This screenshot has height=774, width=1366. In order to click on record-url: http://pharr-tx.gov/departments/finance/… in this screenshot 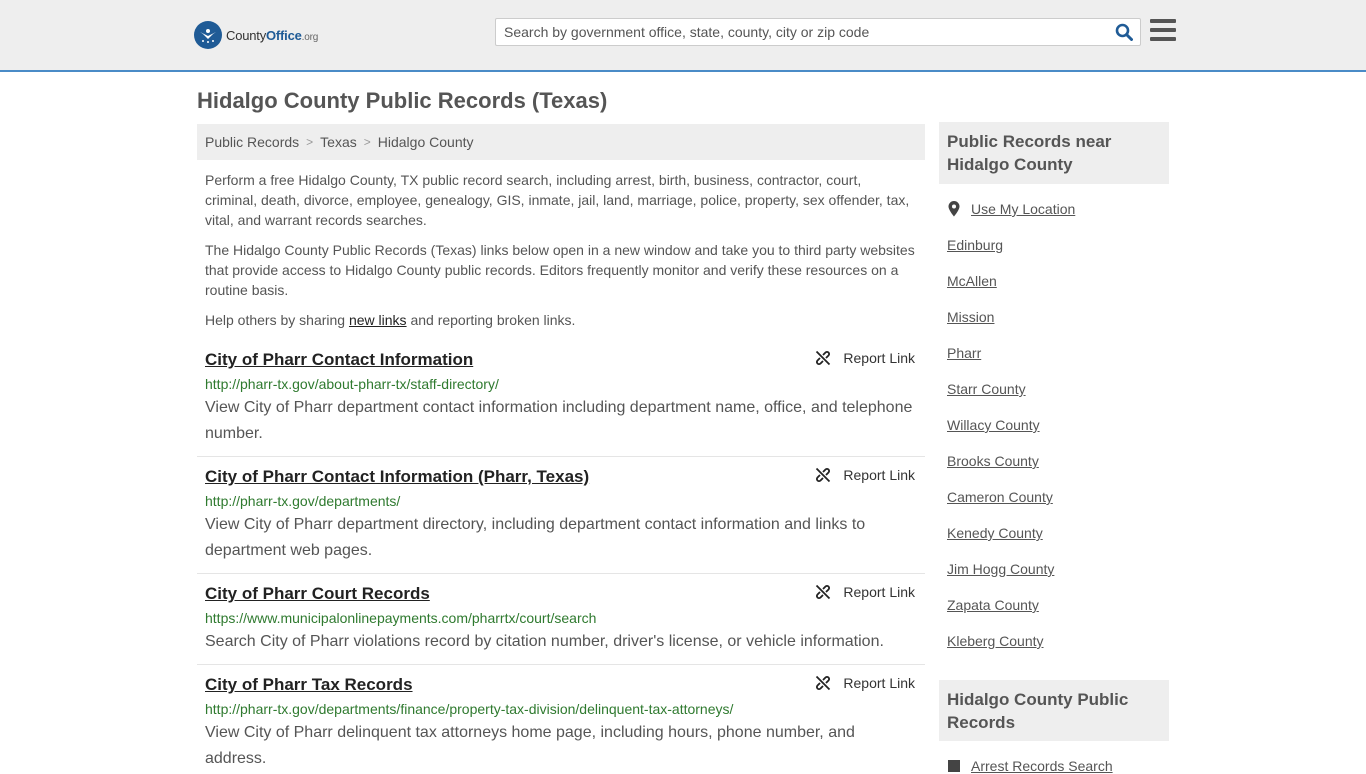, I will do `click(561, 709)`.